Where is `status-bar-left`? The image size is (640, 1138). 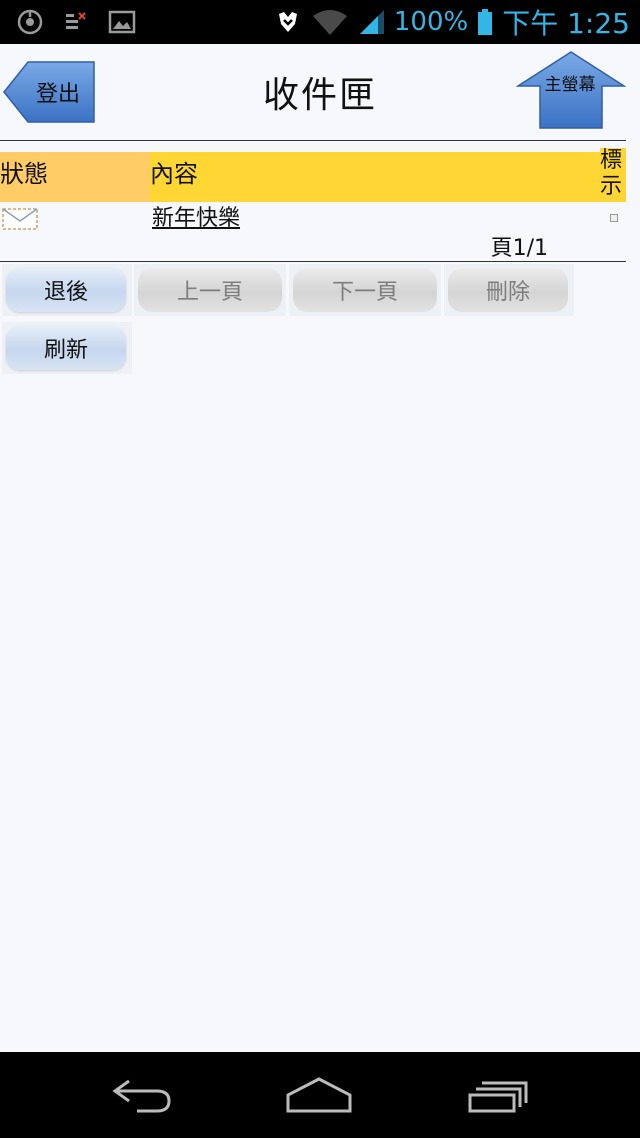
status-bar-left is located at coordinates (76, 22).